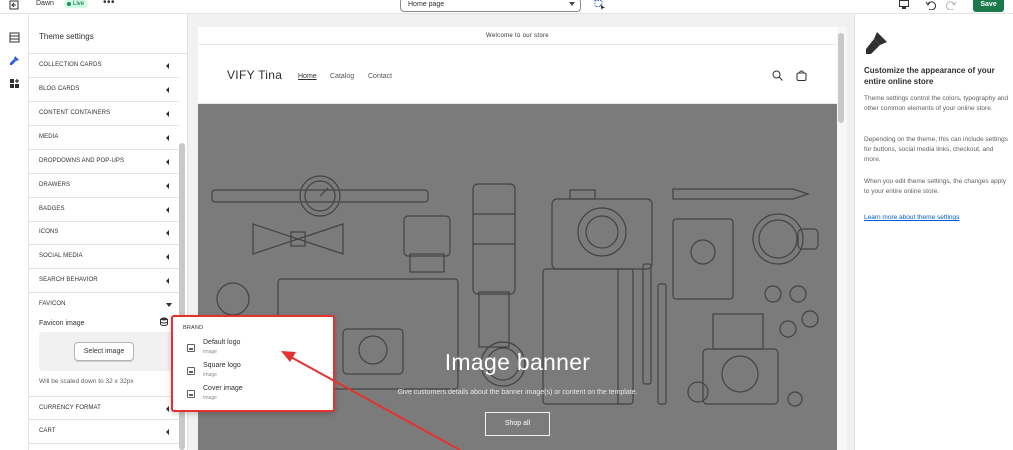  Describe the element at coordinates (70, 65) in the screenshot. I see `section-label: COLLECTION CARDS` at that location.